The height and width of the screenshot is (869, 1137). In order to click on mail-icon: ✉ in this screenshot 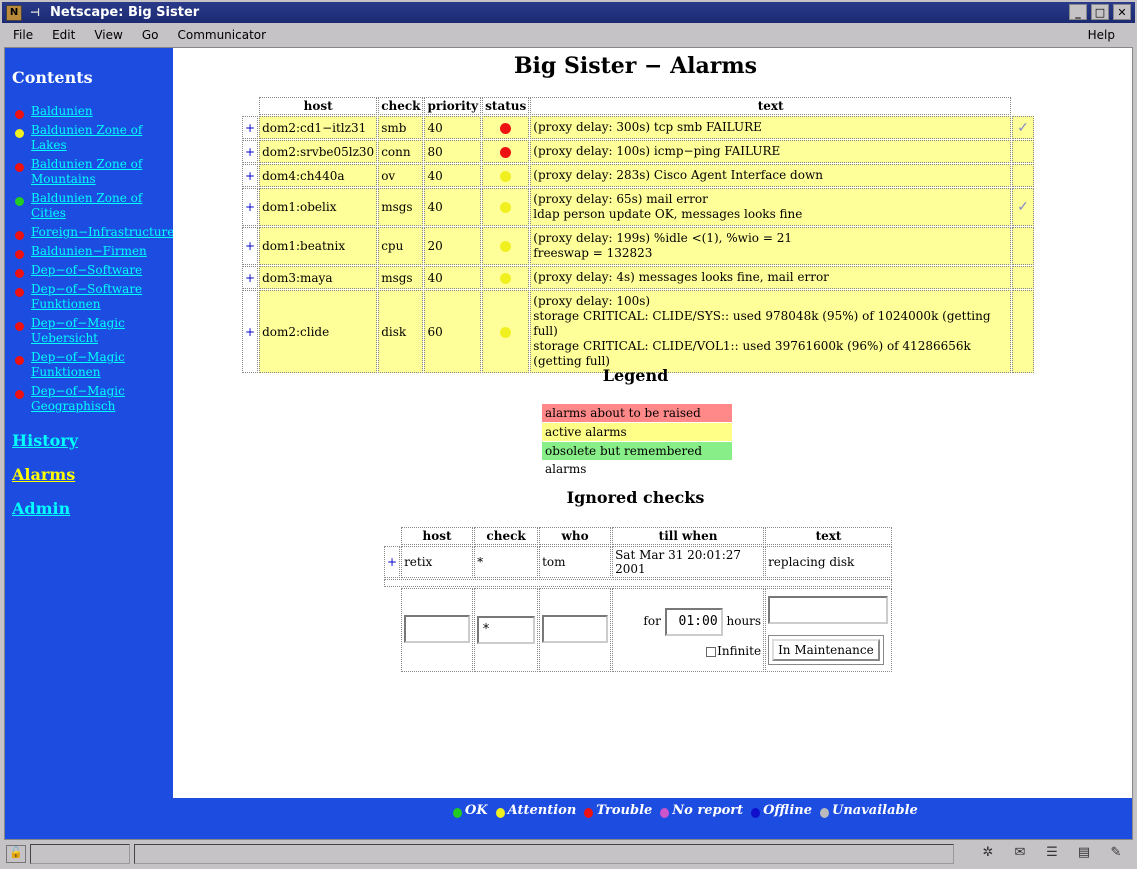, I will do `click(1020, 854)`.